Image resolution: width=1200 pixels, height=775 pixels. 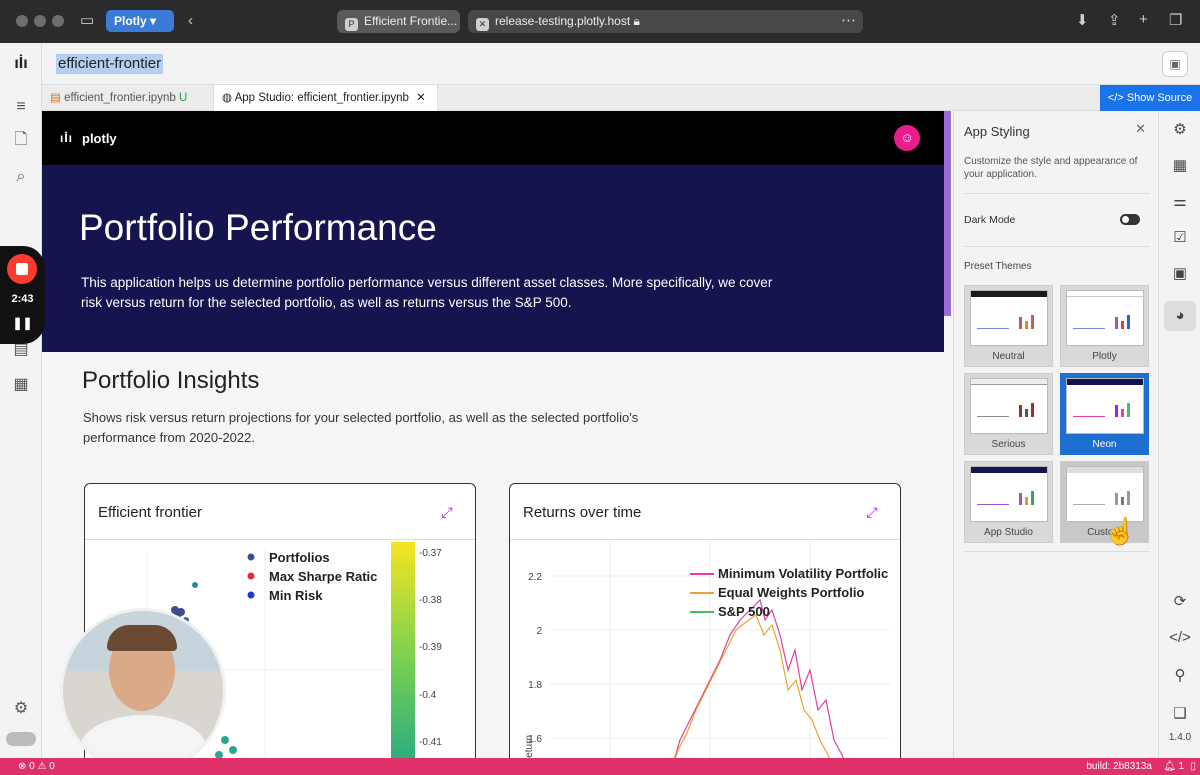 I want to click on show-source-button: </> Show Source, so click(x=1150, y=98).